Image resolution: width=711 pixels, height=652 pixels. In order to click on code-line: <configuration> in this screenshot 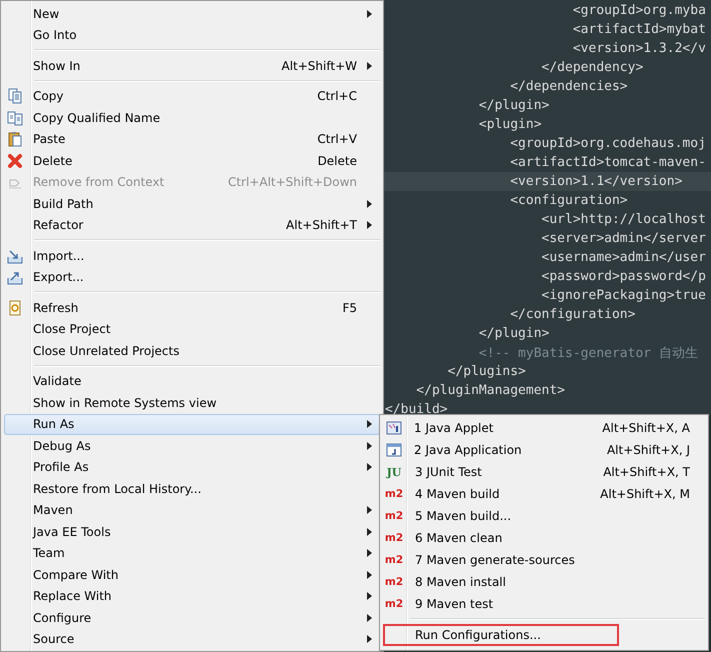, I will do `click(568, 200)`.